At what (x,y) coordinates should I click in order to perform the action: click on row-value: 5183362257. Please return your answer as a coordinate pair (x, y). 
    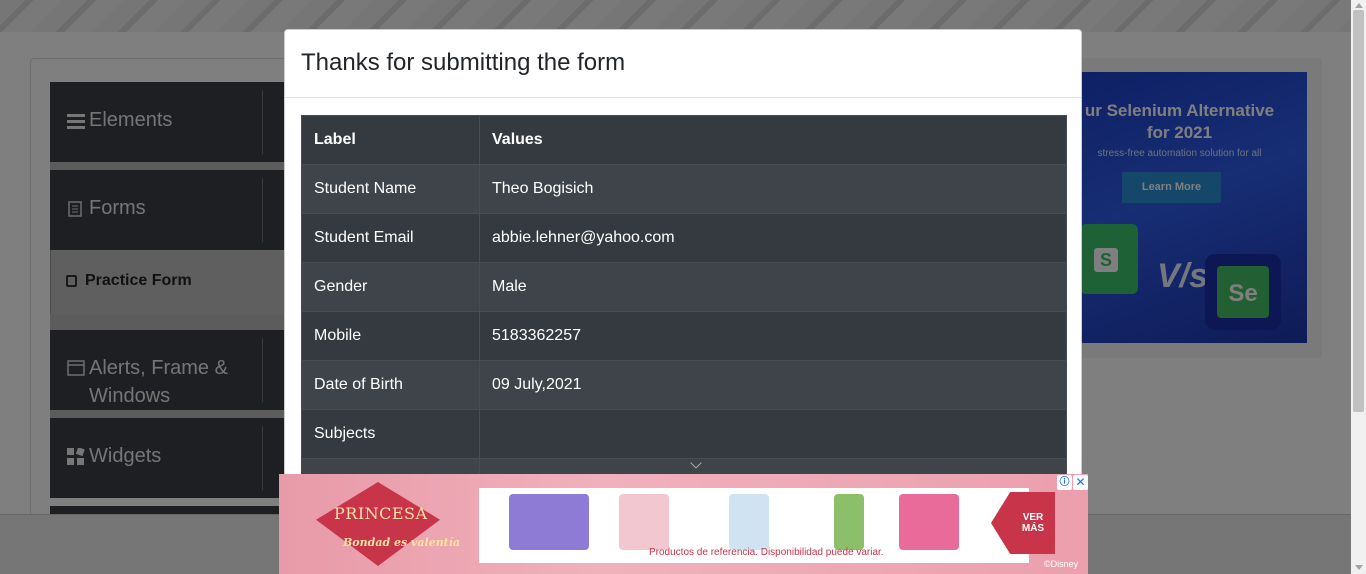
    Looking at the image, I should click on (773, 336).